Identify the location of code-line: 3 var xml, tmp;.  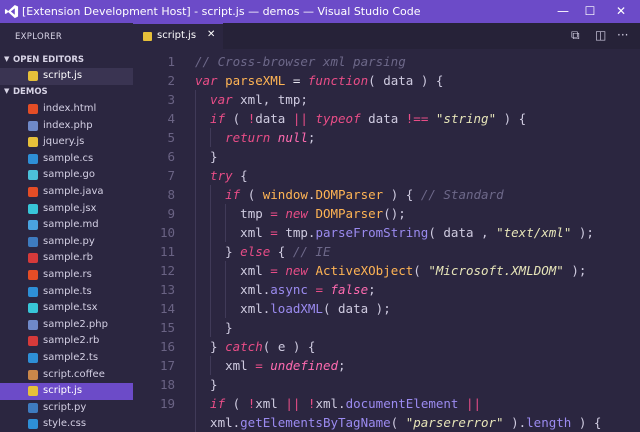
(386, 99).